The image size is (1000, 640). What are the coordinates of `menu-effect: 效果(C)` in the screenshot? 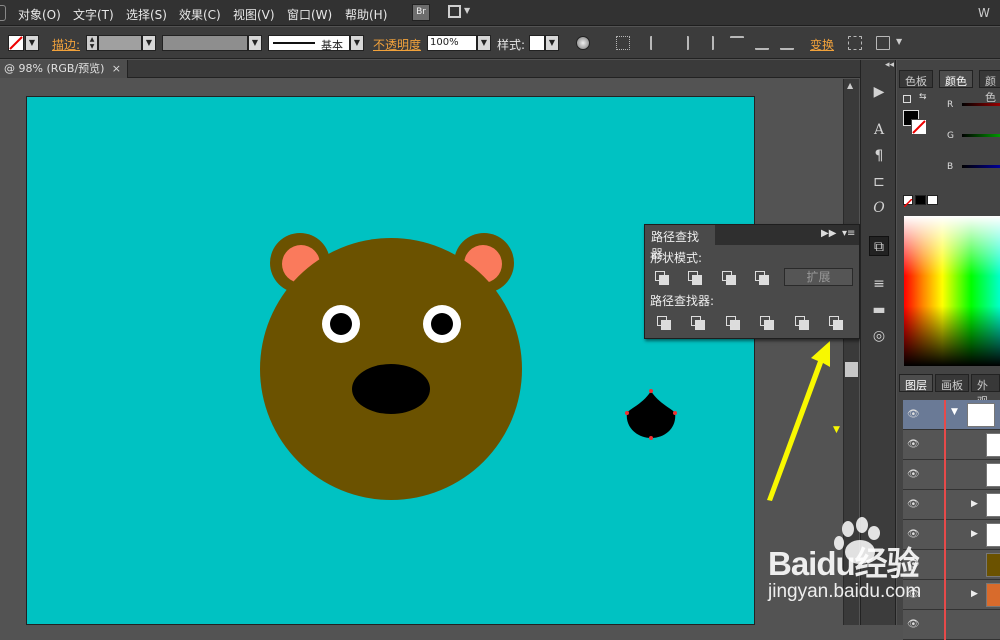 It's located at (200, 14).